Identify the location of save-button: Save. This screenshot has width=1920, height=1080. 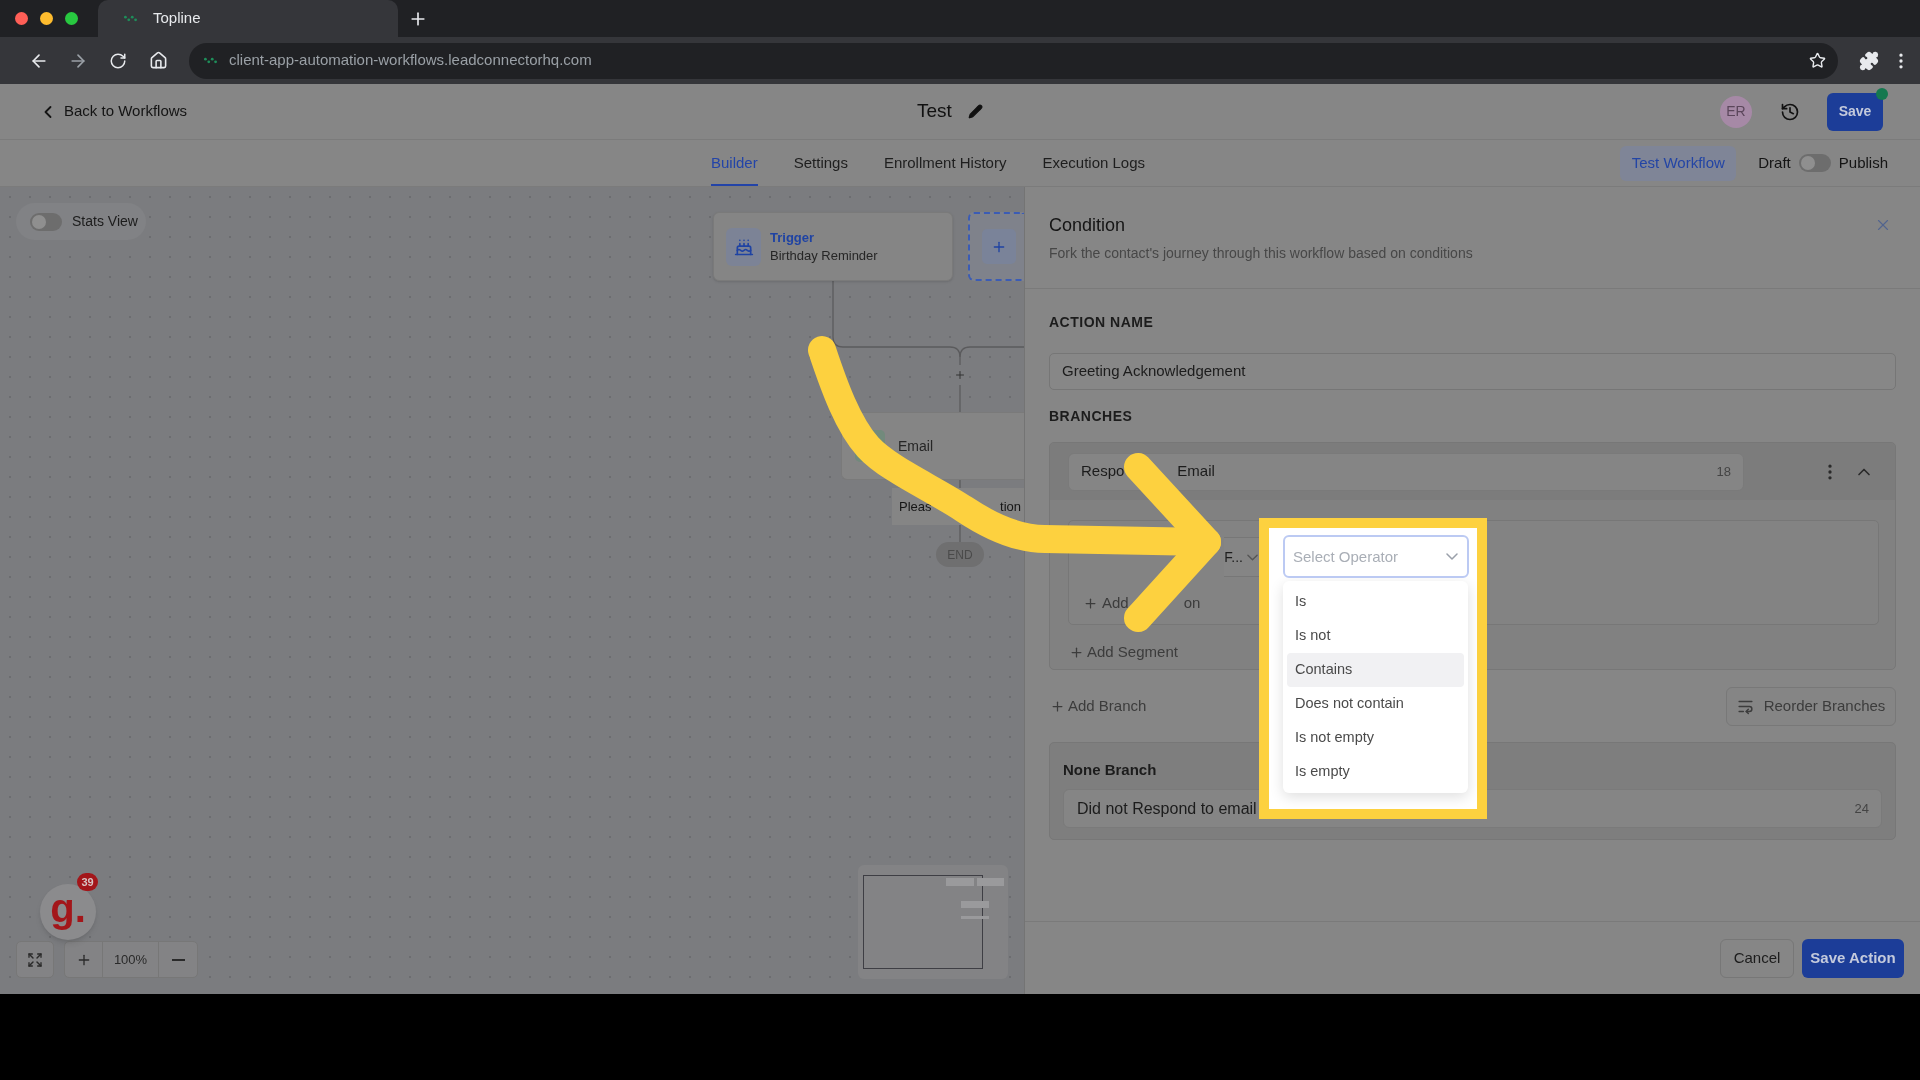
(1855, 111).